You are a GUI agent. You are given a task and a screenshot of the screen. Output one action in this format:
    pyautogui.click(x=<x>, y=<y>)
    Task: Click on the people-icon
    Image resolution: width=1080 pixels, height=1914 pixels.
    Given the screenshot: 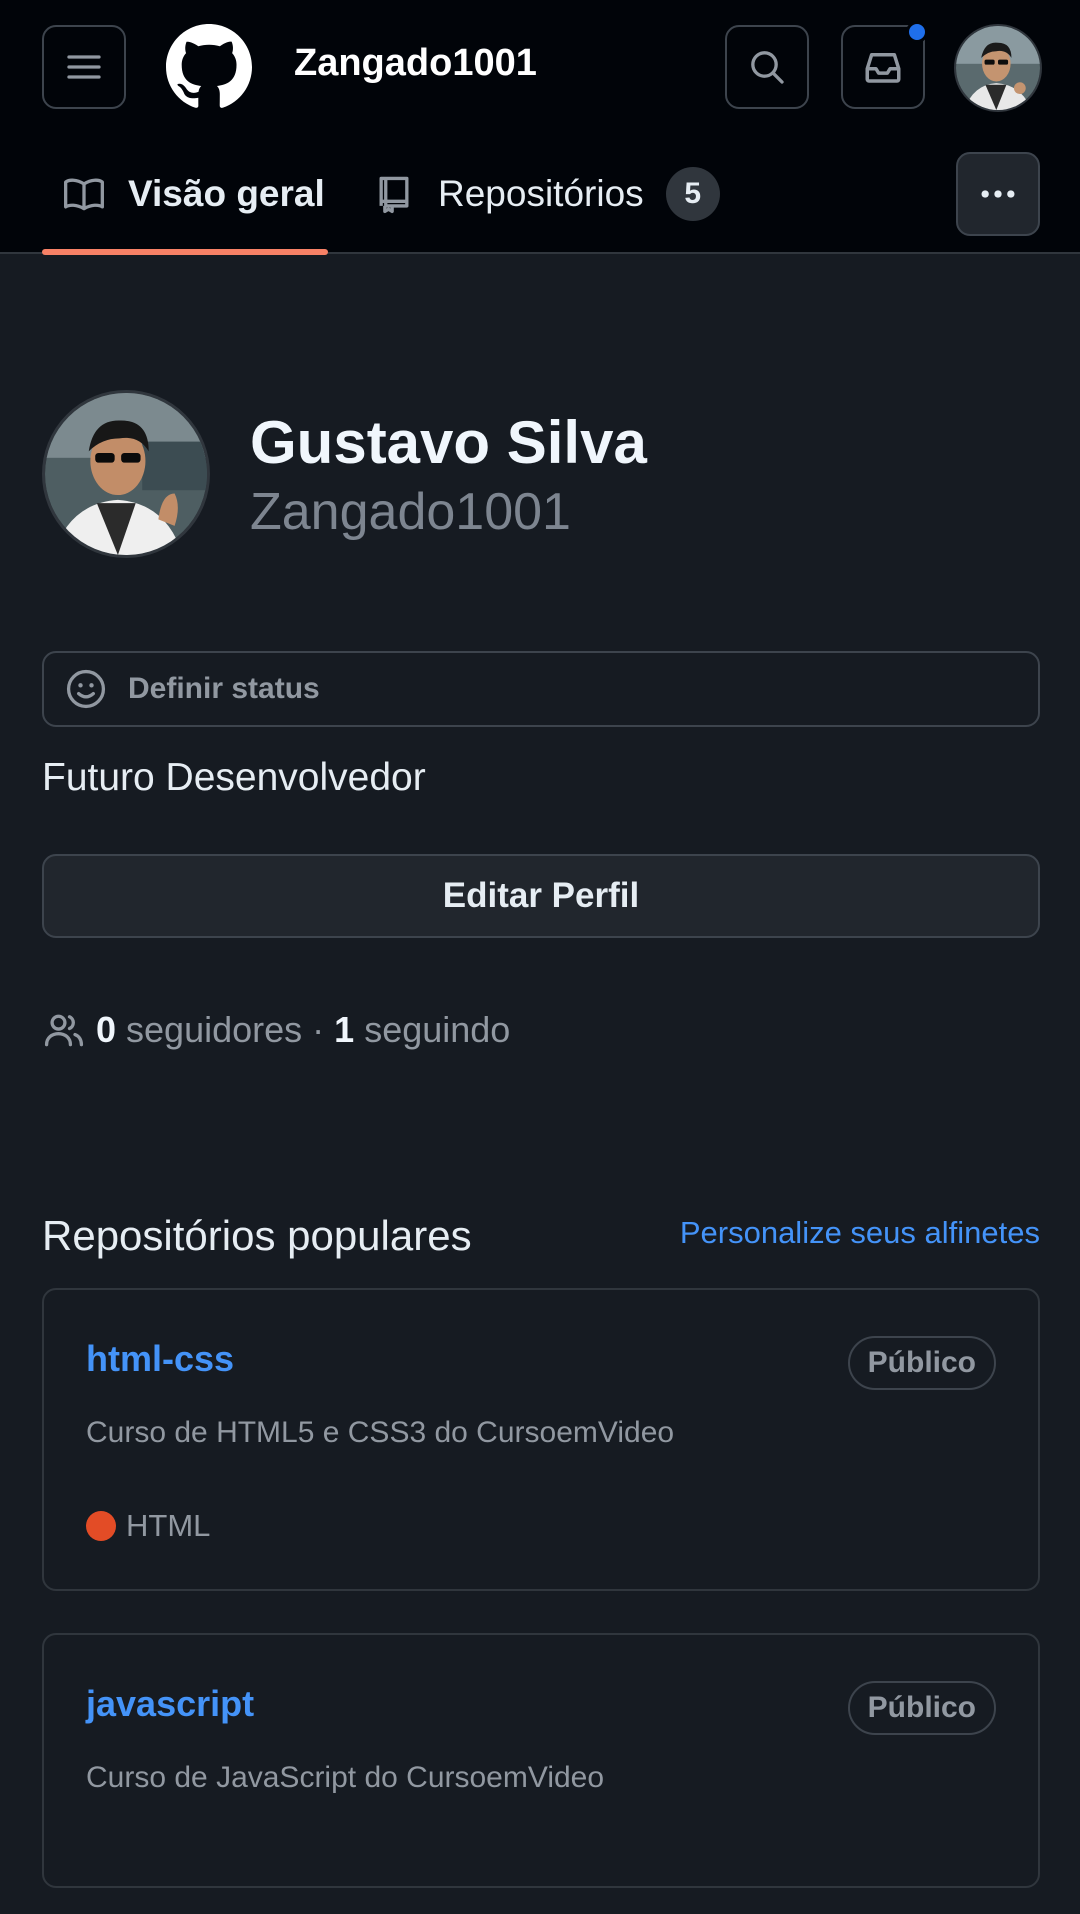 What is the action you would take?
    pyautogui.click(x=64, y=1030)
    